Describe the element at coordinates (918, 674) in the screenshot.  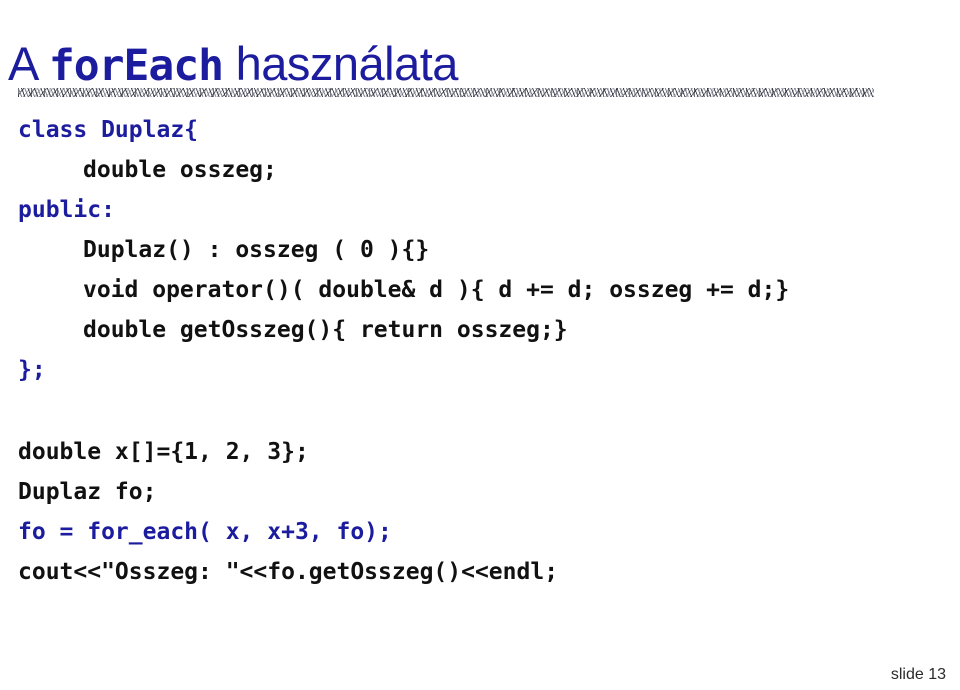
I see `slide-number-footer: slide 13` at that location.